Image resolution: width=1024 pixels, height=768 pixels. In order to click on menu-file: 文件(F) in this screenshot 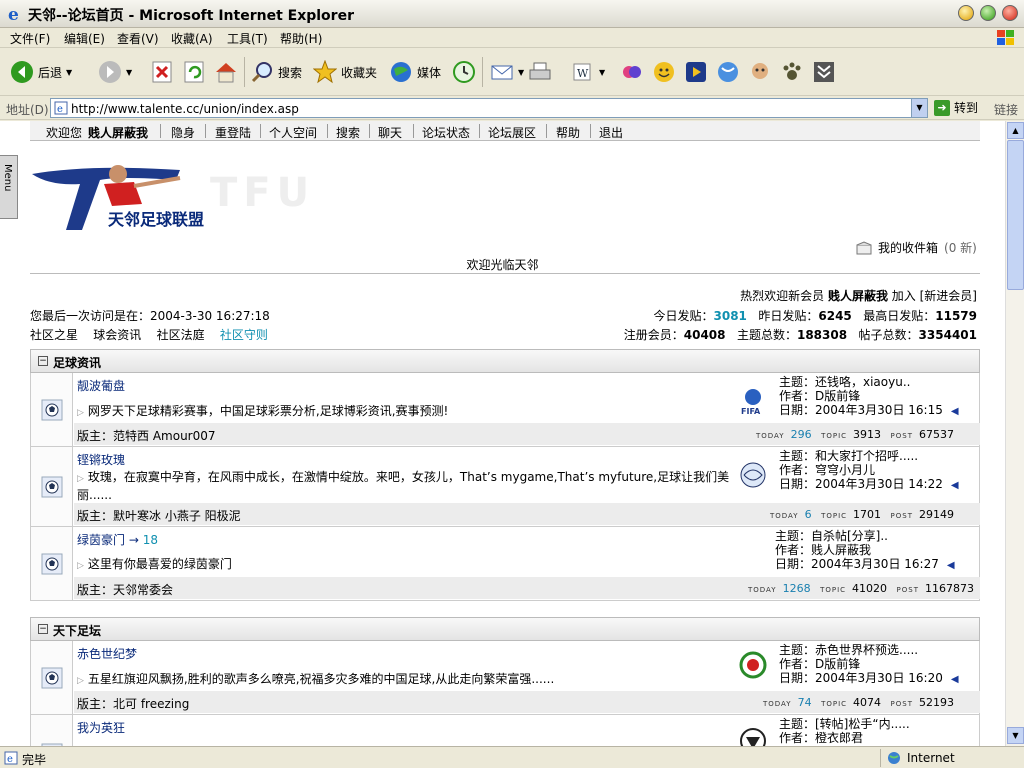, I will do `click(30, 38)`.